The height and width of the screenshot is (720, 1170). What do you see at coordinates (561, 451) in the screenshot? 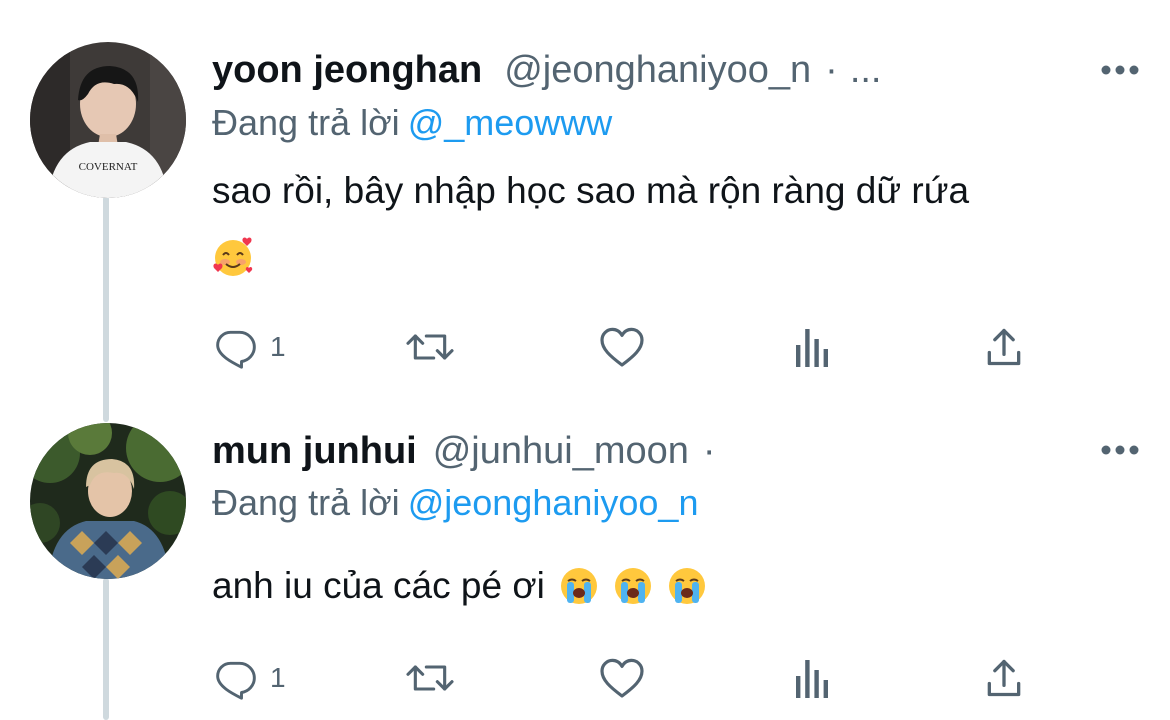
I see `user-handle: @junhui_moon` at bounding box center [561, 451].